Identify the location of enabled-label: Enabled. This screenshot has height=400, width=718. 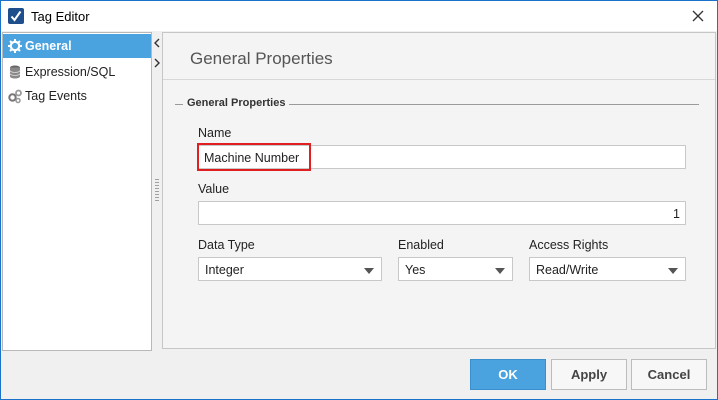
(421, 245).